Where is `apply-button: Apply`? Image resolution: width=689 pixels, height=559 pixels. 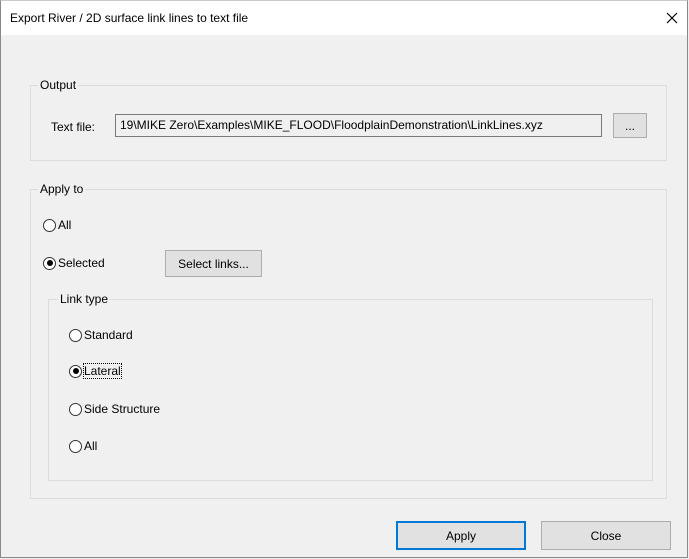 apply-button: Apply is located at coordinates (461, 535).